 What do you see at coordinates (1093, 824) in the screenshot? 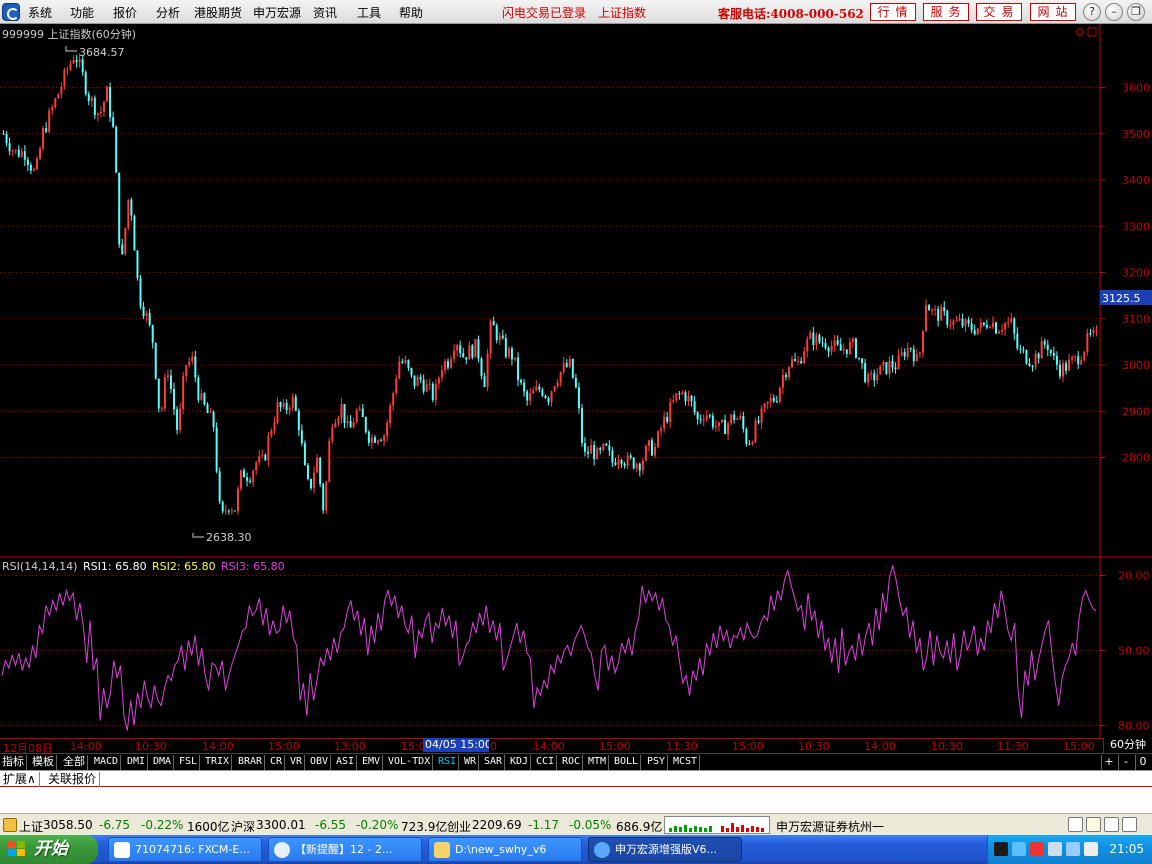
I see `signal-icon` at bounding box center [1093, 824].